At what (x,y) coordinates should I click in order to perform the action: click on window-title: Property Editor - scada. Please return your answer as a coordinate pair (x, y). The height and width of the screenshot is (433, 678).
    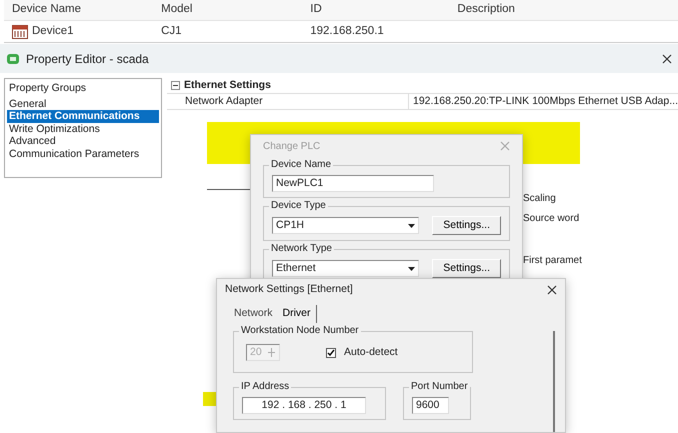
    Looking at the image, I should click on (87, 59).